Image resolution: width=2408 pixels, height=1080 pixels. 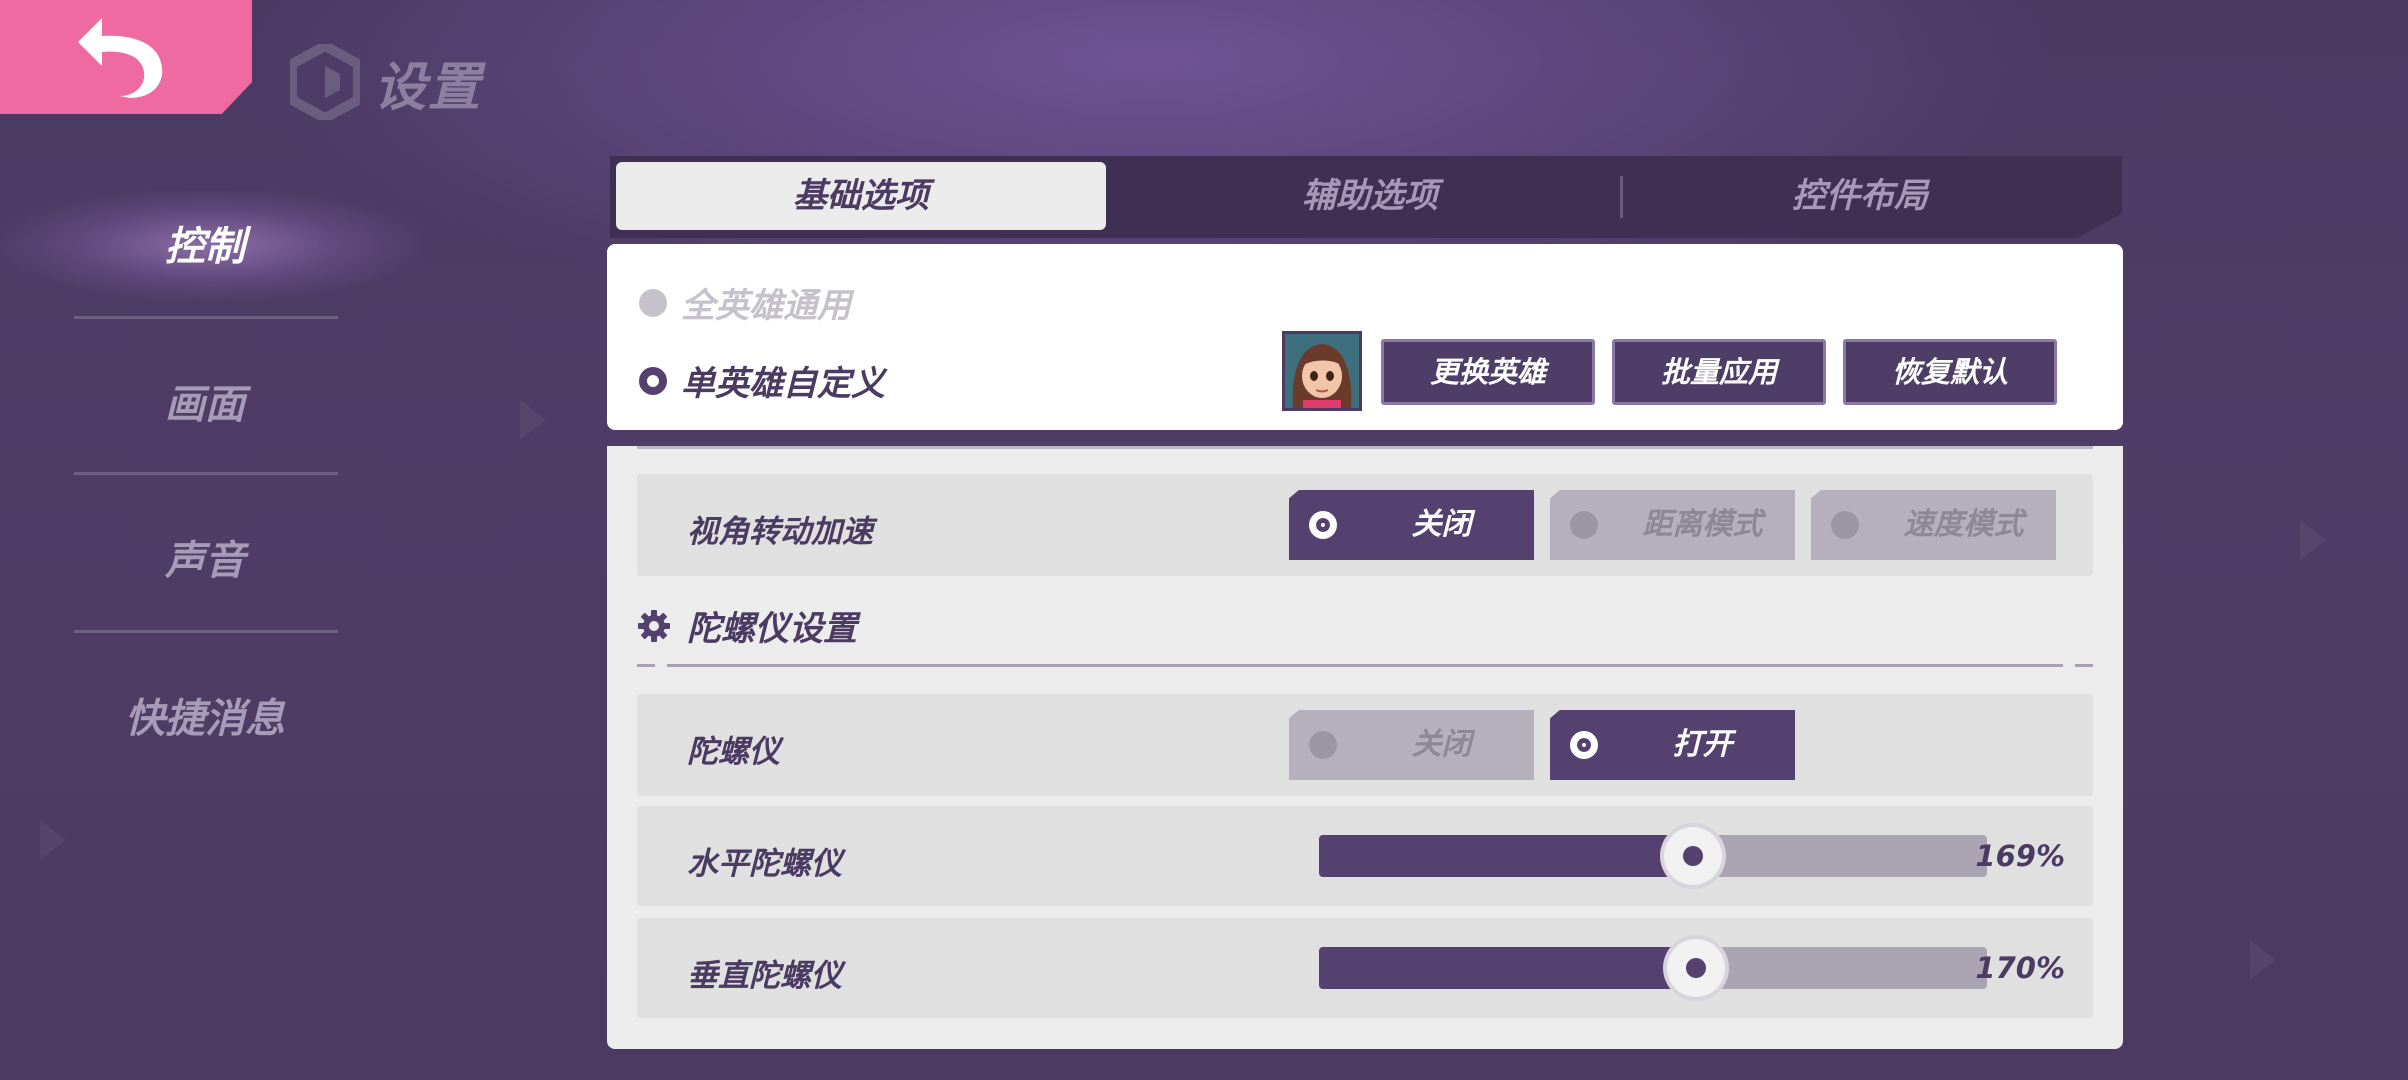 I want to click on camera-accel-label: 视角转动加速, so click(x=780, y=532).